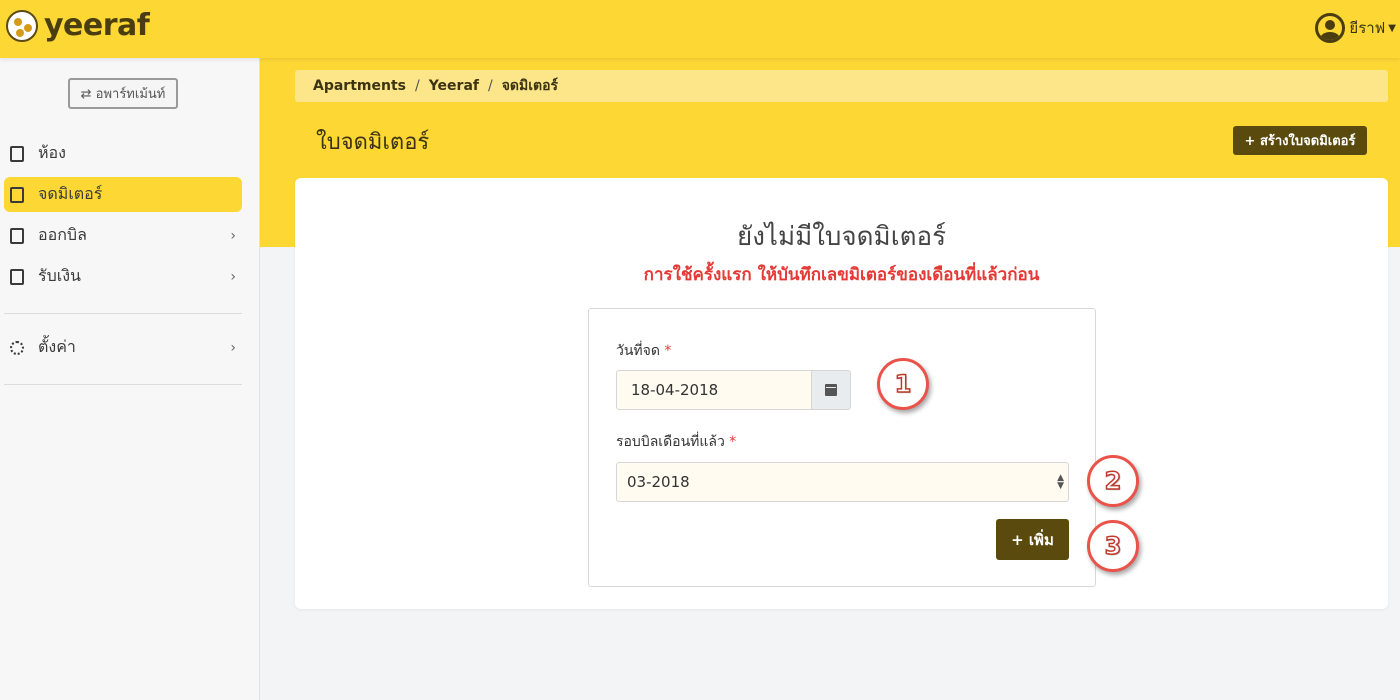  Describe the element at coordinates (17, 153) in the screenshot. I see `contact-card-icon` at that location.